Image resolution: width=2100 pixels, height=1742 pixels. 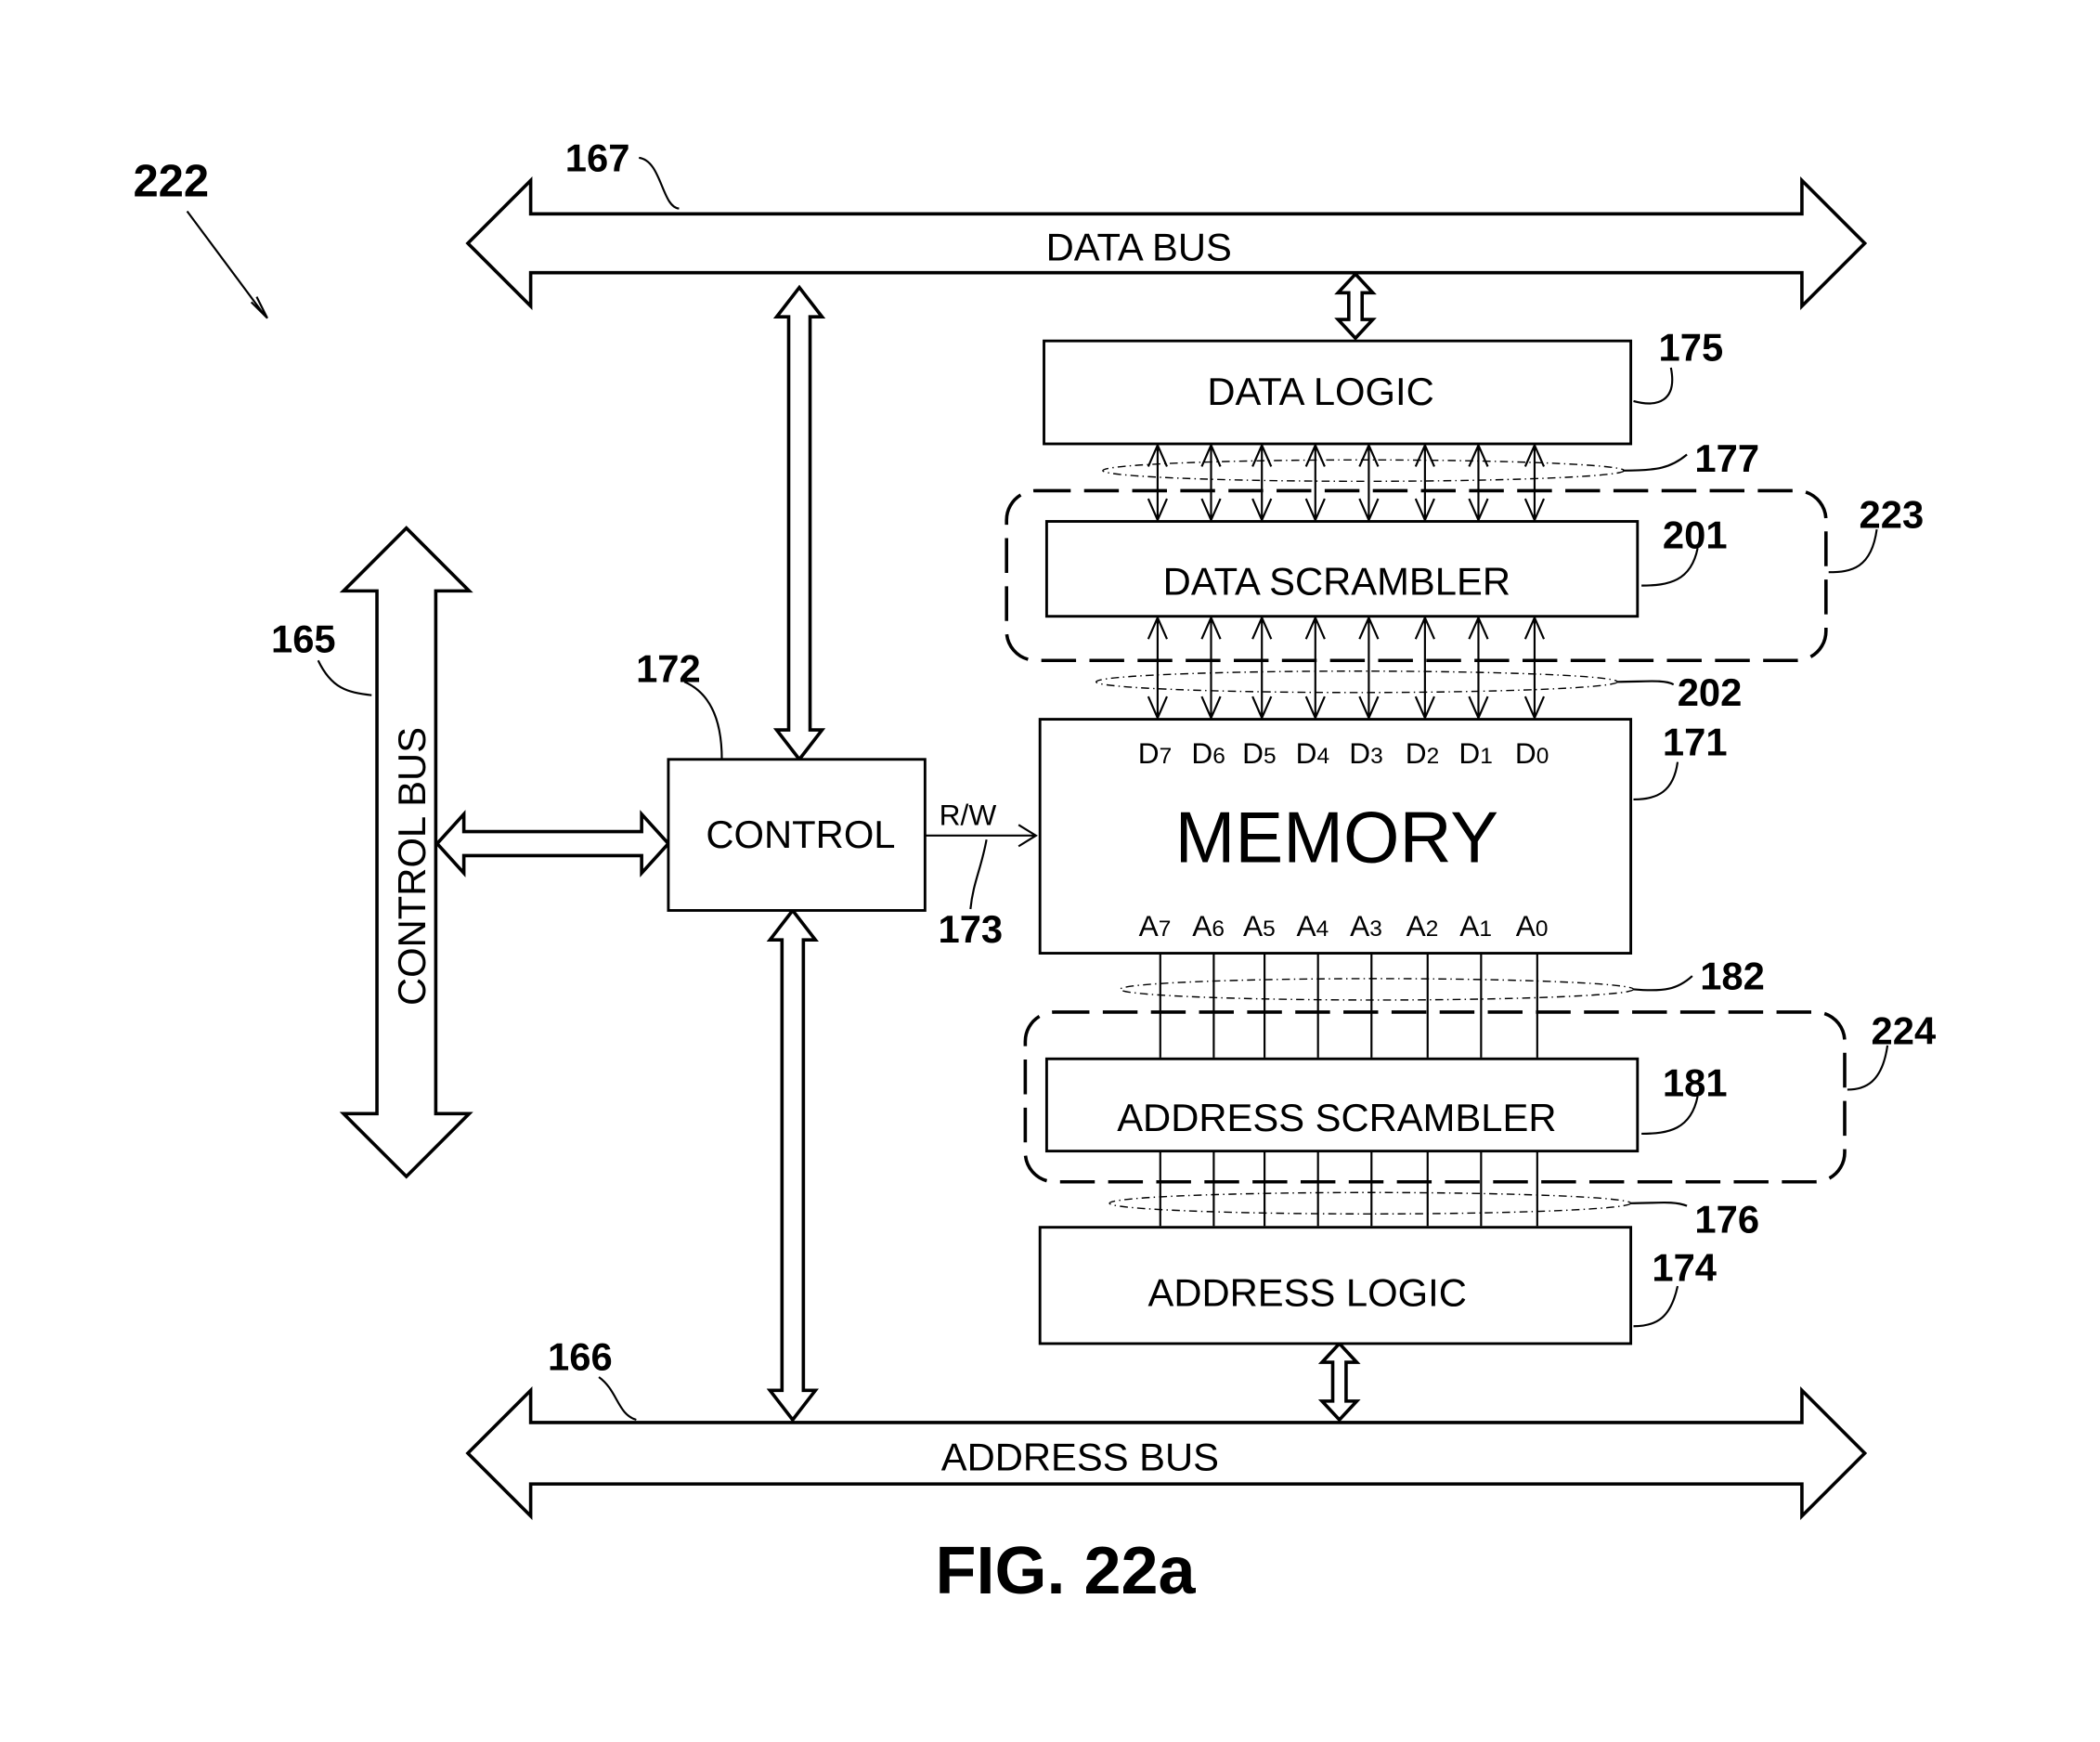 I want to click on control-address-bus-arrow, so click(x=793, y=1165).